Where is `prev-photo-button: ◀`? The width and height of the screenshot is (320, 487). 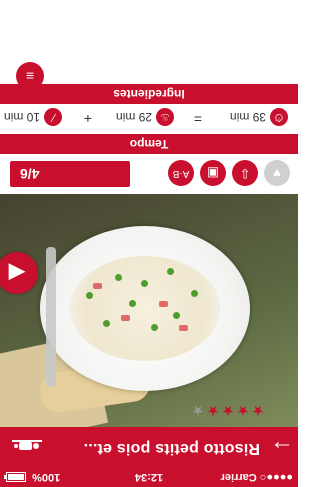 prev-photo-button: ◀ is located at coordinates (19, 273).